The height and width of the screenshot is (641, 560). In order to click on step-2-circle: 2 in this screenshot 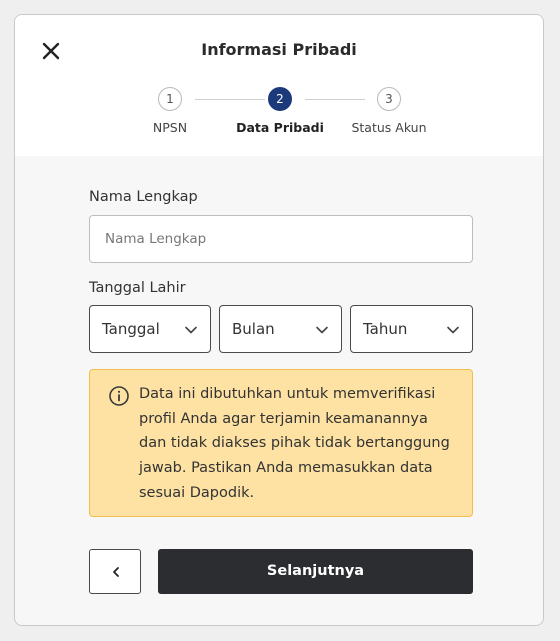, I will do `click(280, 99)`.